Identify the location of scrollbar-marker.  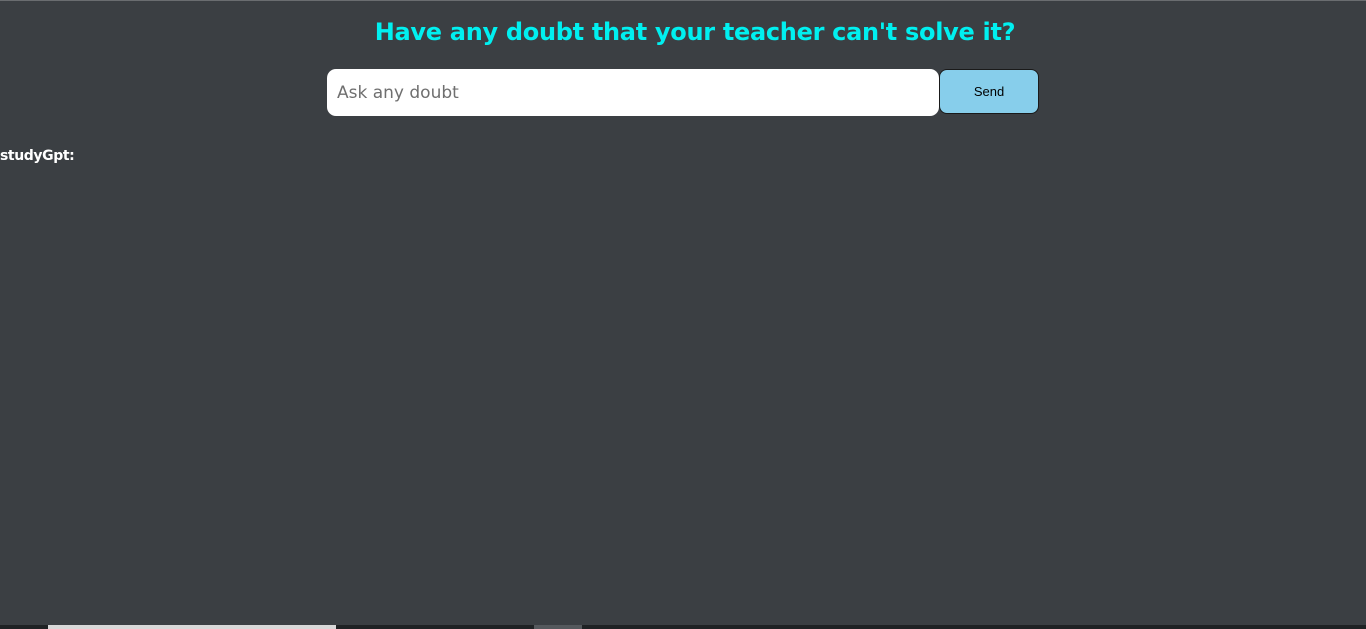
(558, 627).